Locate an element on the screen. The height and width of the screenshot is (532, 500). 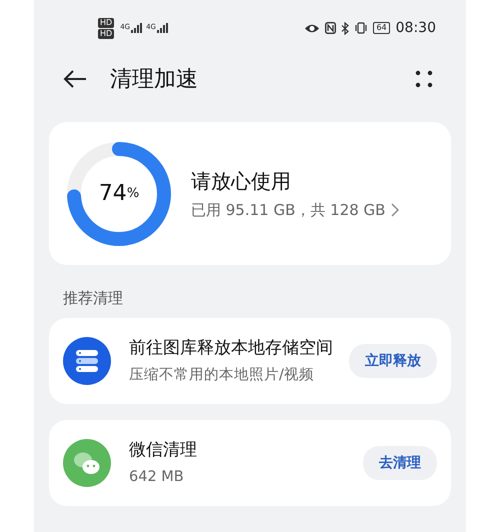
chevron-right-icon is located at coordinates (395, 210).